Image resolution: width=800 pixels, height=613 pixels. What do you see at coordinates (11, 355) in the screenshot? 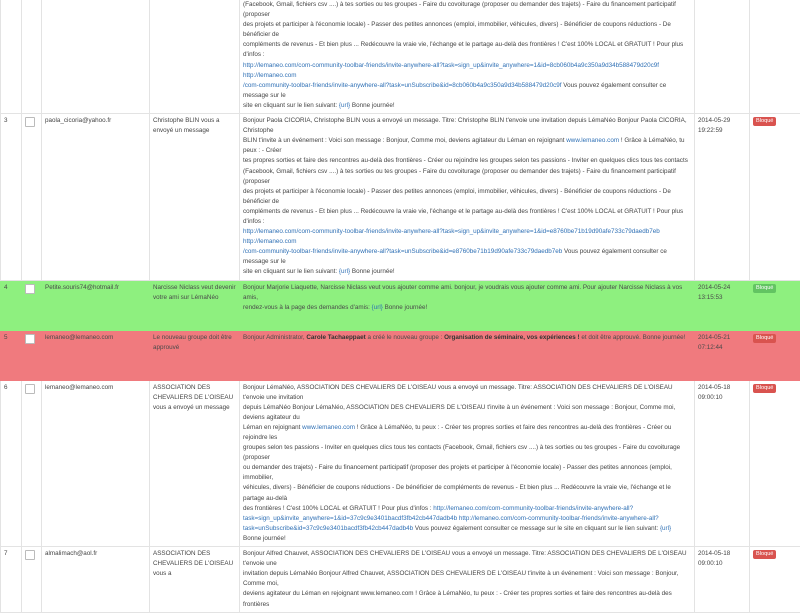
I see `row-number: 5` at bounding box center [11, 355].